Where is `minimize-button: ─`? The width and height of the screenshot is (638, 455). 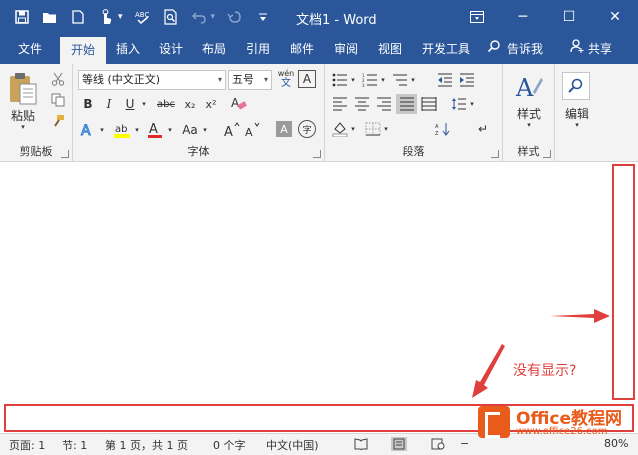 minimize-button: ─ is located at coordinates (523, 17).